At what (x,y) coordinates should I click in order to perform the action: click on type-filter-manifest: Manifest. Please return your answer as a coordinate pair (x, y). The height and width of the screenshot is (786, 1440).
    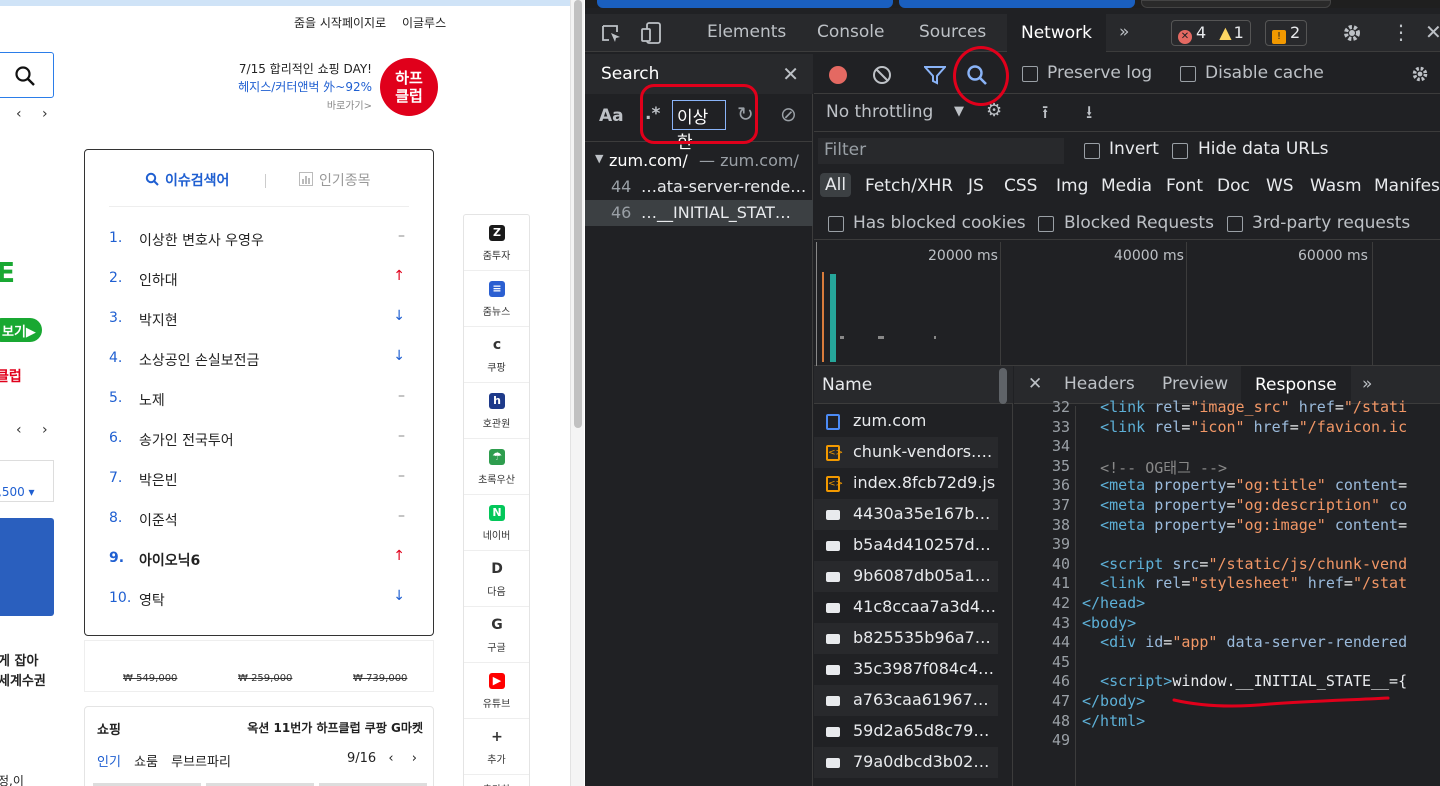
    Looking at the image, I should click on (1407, 186).